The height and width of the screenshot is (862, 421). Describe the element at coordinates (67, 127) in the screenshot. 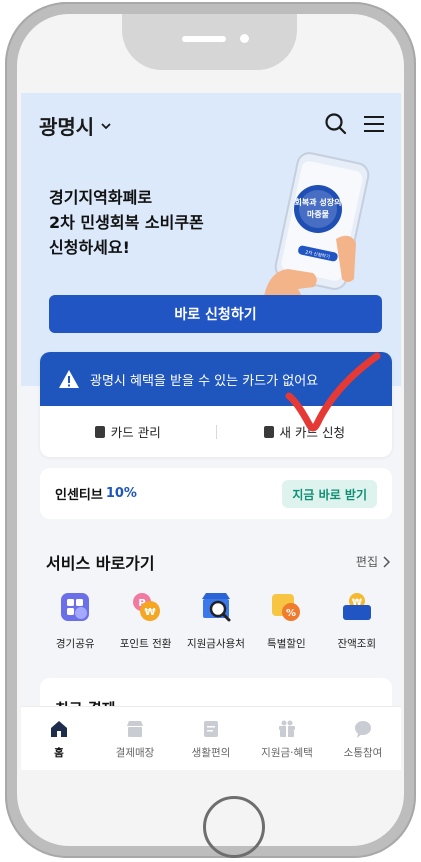

I see `city-label: 광명시` at that location.